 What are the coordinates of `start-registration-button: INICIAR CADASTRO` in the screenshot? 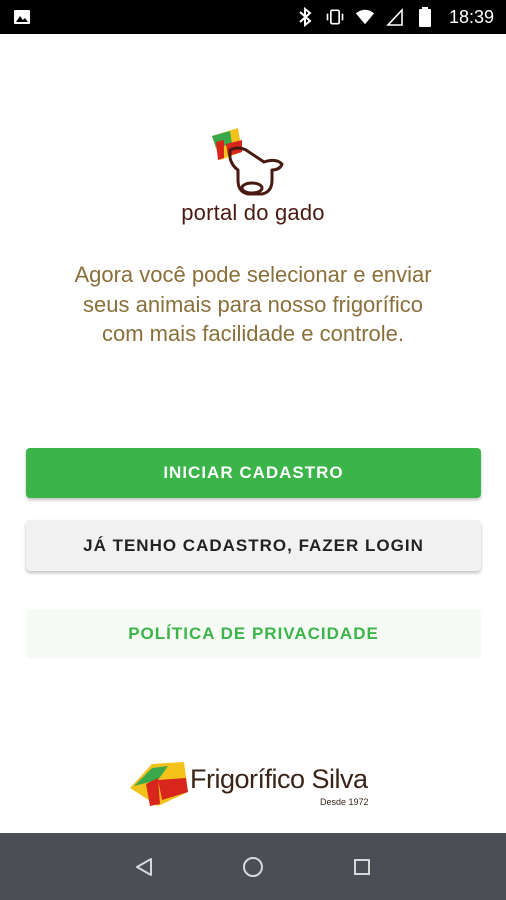 It's located at (253, 473).